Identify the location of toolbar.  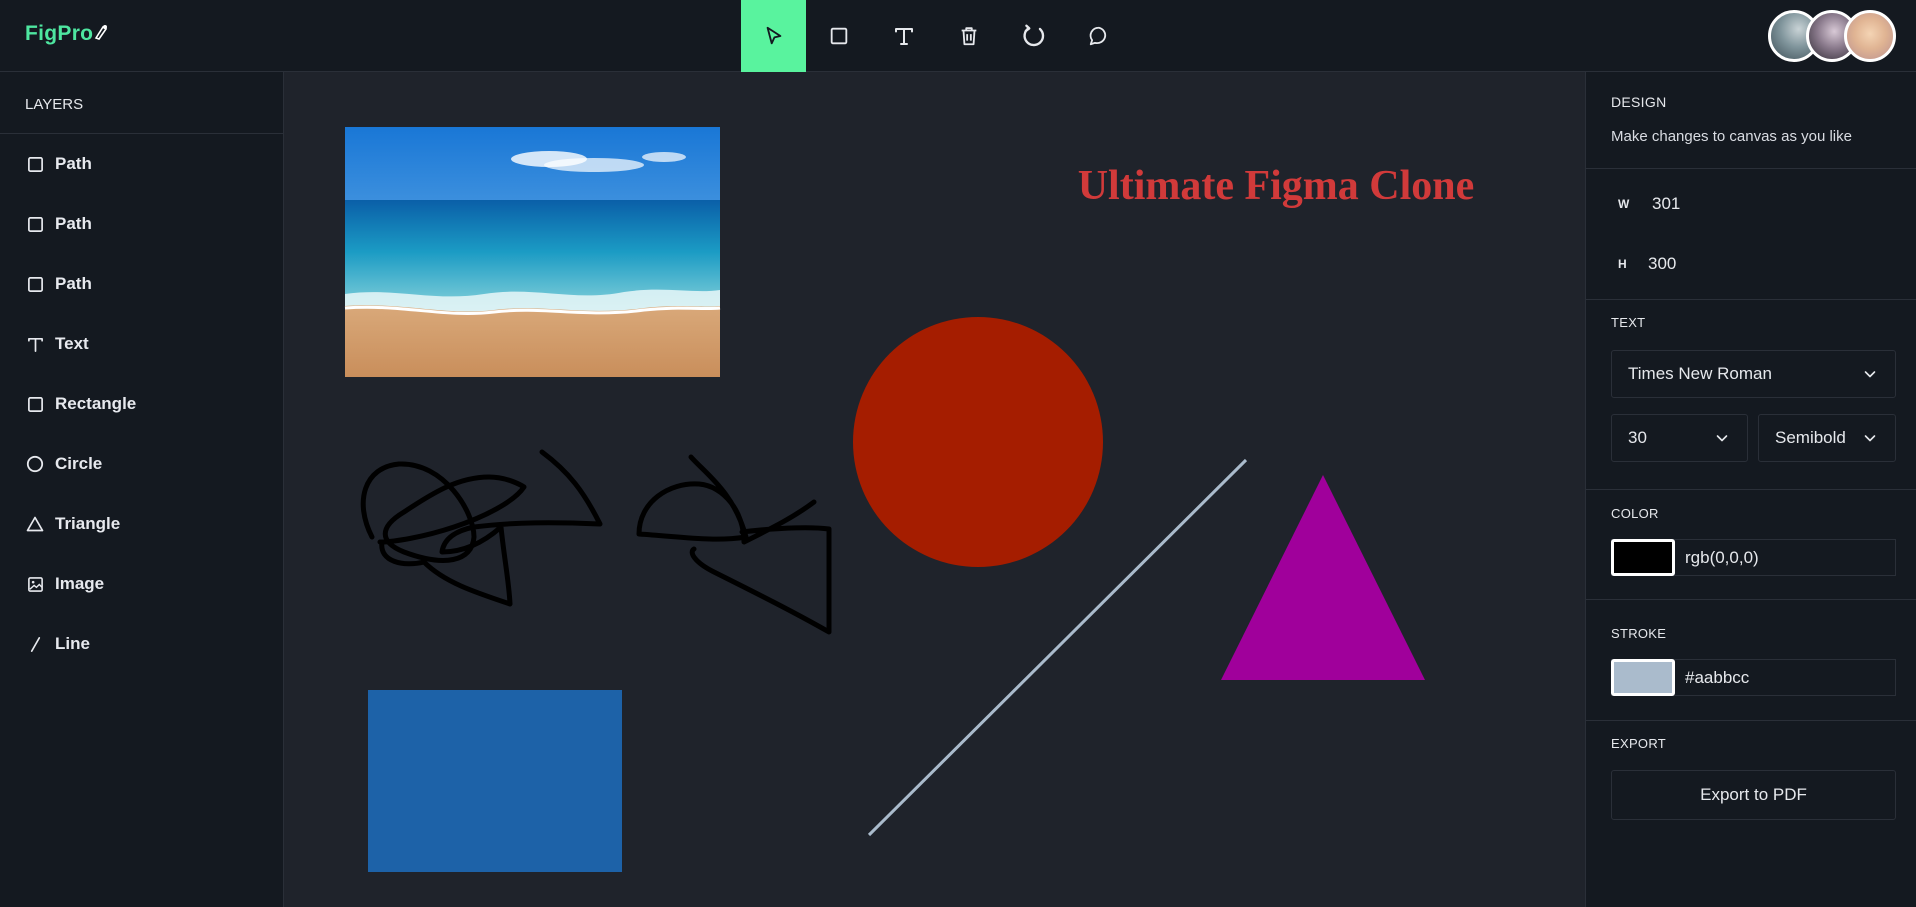
(936, 36).